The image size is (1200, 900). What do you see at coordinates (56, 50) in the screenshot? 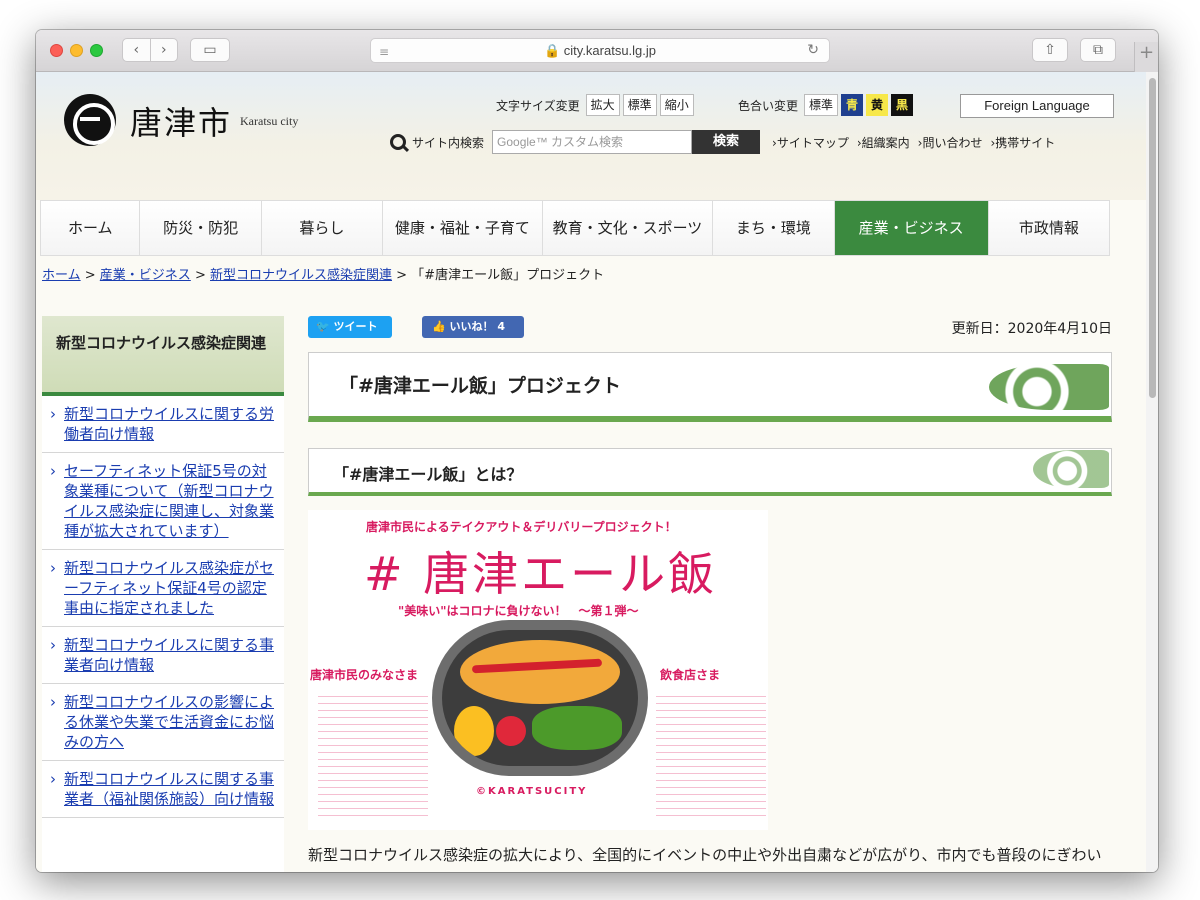
I see `close-window-button` at bounding box center [56, 50].